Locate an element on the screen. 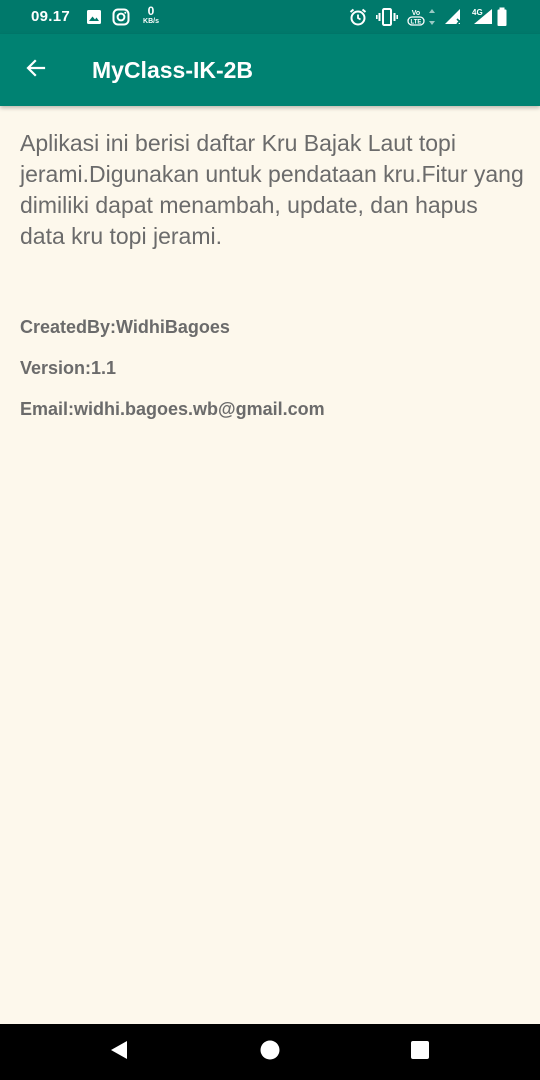 Image resolution: width=540 pixels, height=1080 pixels. version-text: Version:1.1 is located at coordinates (68, 368).